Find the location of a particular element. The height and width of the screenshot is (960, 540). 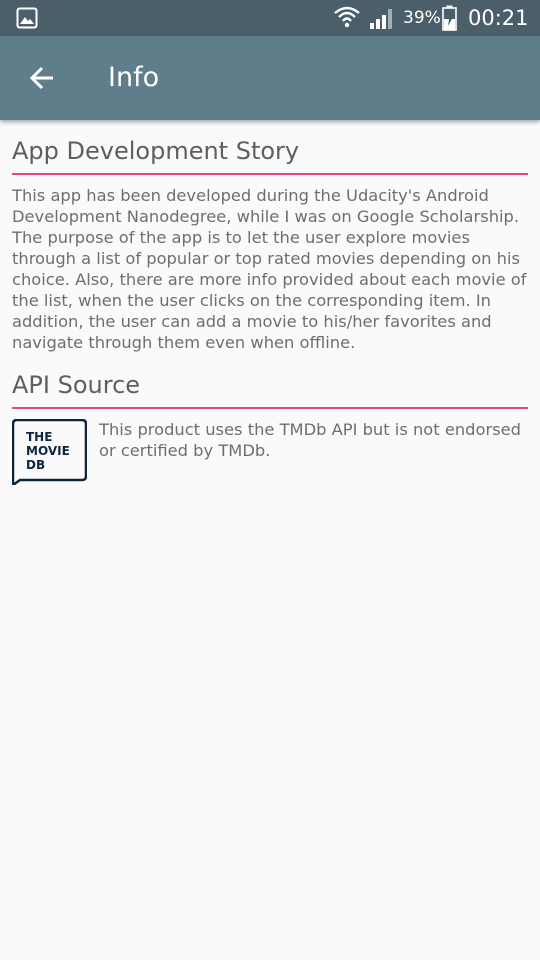

arrow-left-icon is located at coordinates (41, 78).